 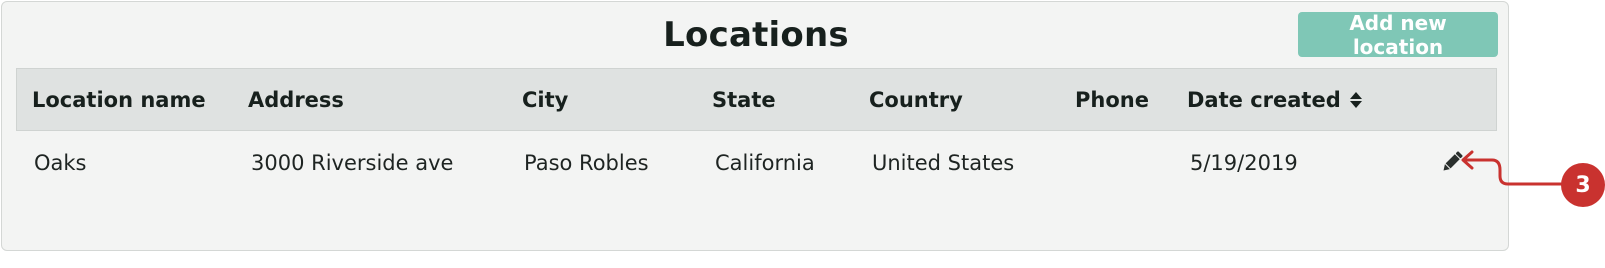 What do you see at coordinates (586, 162) in the screenshot?
I see `cell-city: Paso Robles` at bounding box center [586, 162].